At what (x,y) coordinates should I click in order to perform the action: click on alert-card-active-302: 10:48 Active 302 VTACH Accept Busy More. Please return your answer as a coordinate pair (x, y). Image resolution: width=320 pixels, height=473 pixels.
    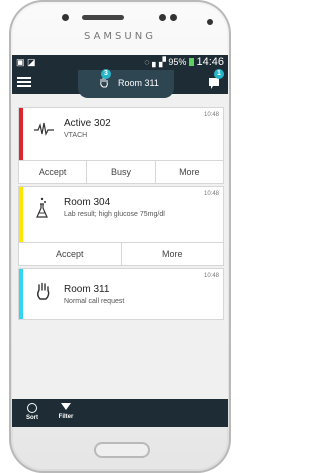
    Looking at the image, I should click on (121, 145).